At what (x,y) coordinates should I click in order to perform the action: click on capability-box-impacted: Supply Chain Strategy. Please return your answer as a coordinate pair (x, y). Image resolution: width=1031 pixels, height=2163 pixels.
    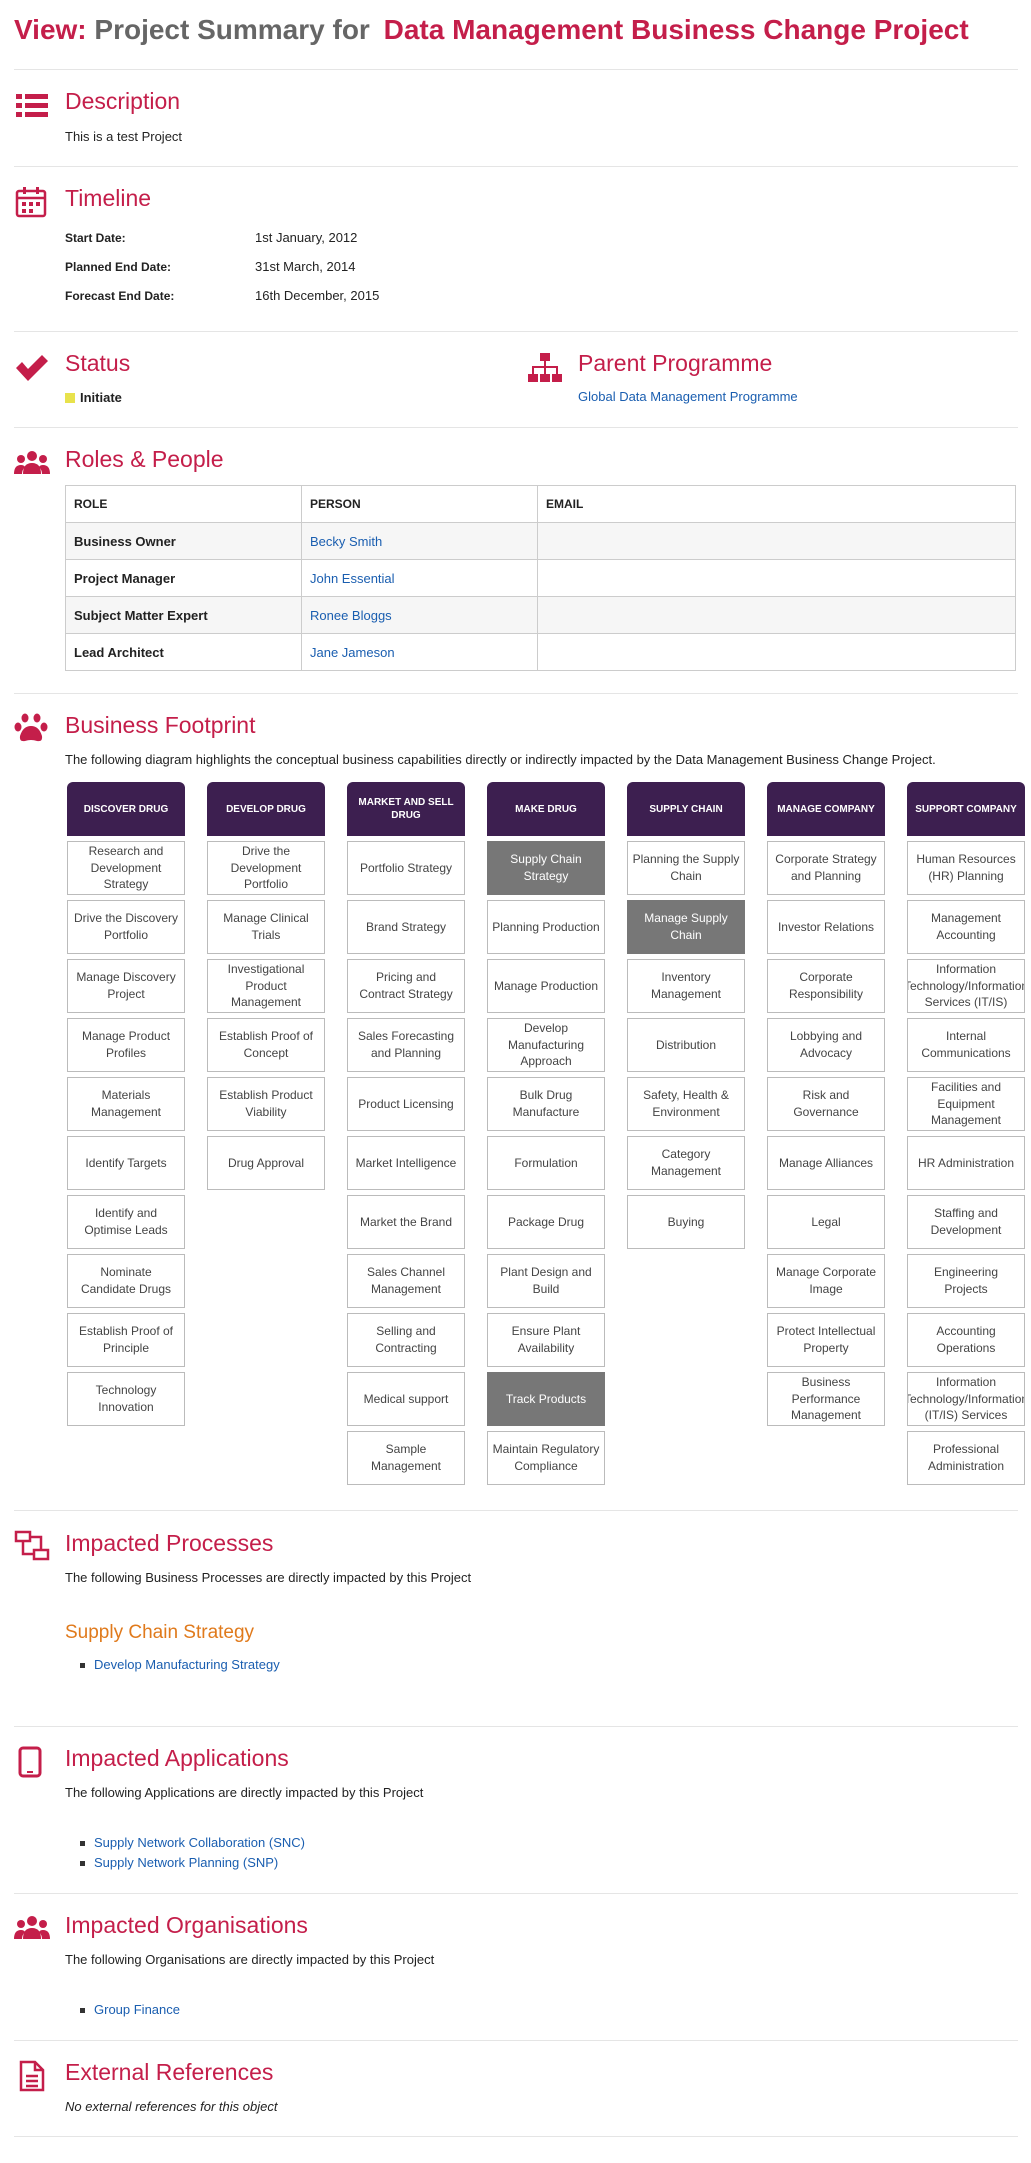
    Looking at the image, I should click on (546, 868).